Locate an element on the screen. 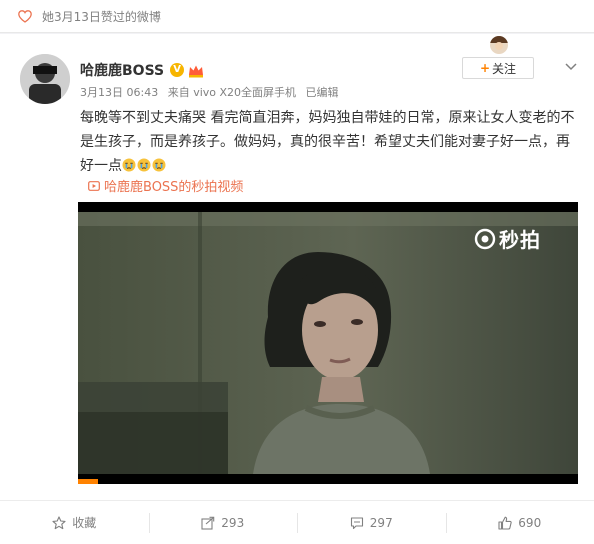 The image size is (594, 544). like-button: 690 is located at coordinates (519, 522).